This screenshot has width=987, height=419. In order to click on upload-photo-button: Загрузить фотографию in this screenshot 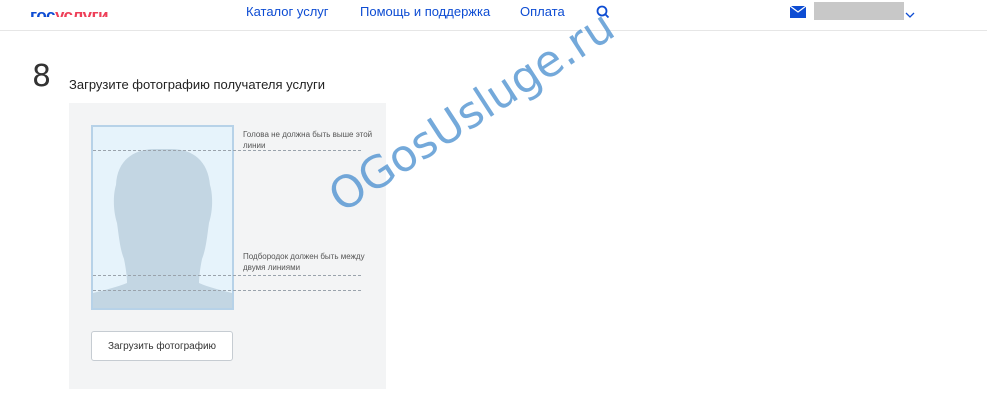, I will do `click(162, 346)`.